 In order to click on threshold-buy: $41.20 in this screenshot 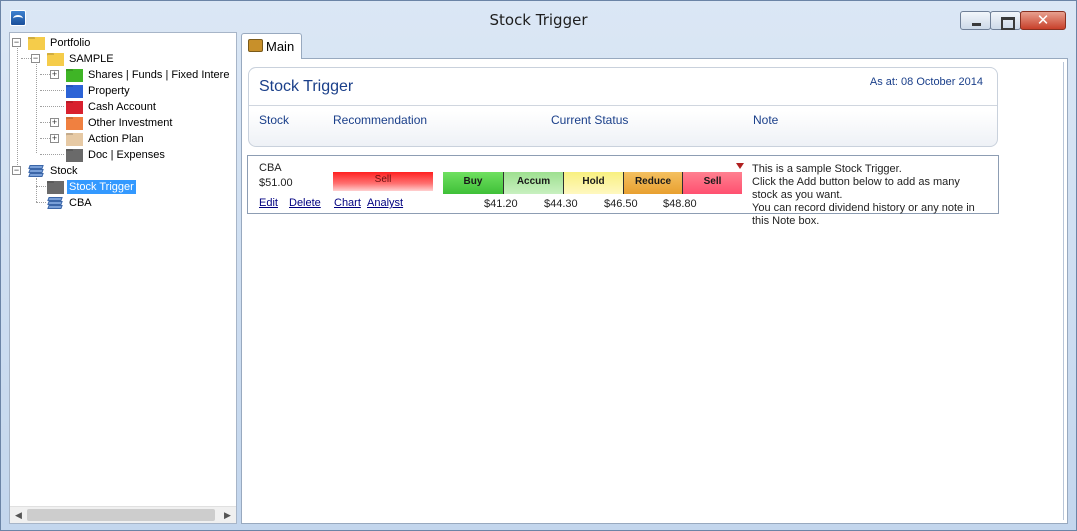, I will do `click(501, 204)`.